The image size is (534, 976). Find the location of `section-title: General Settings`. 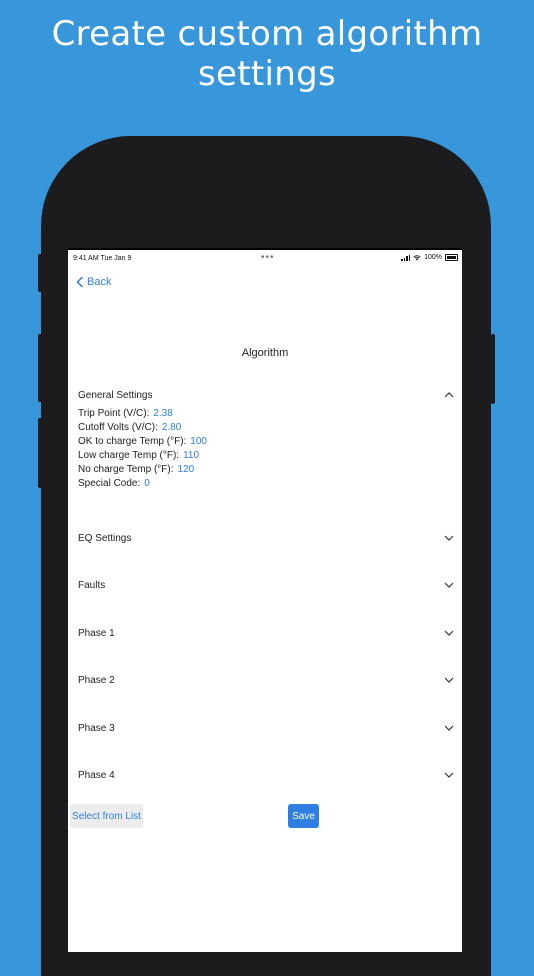

section-title: General Settings is located at coordinates (115, 395).